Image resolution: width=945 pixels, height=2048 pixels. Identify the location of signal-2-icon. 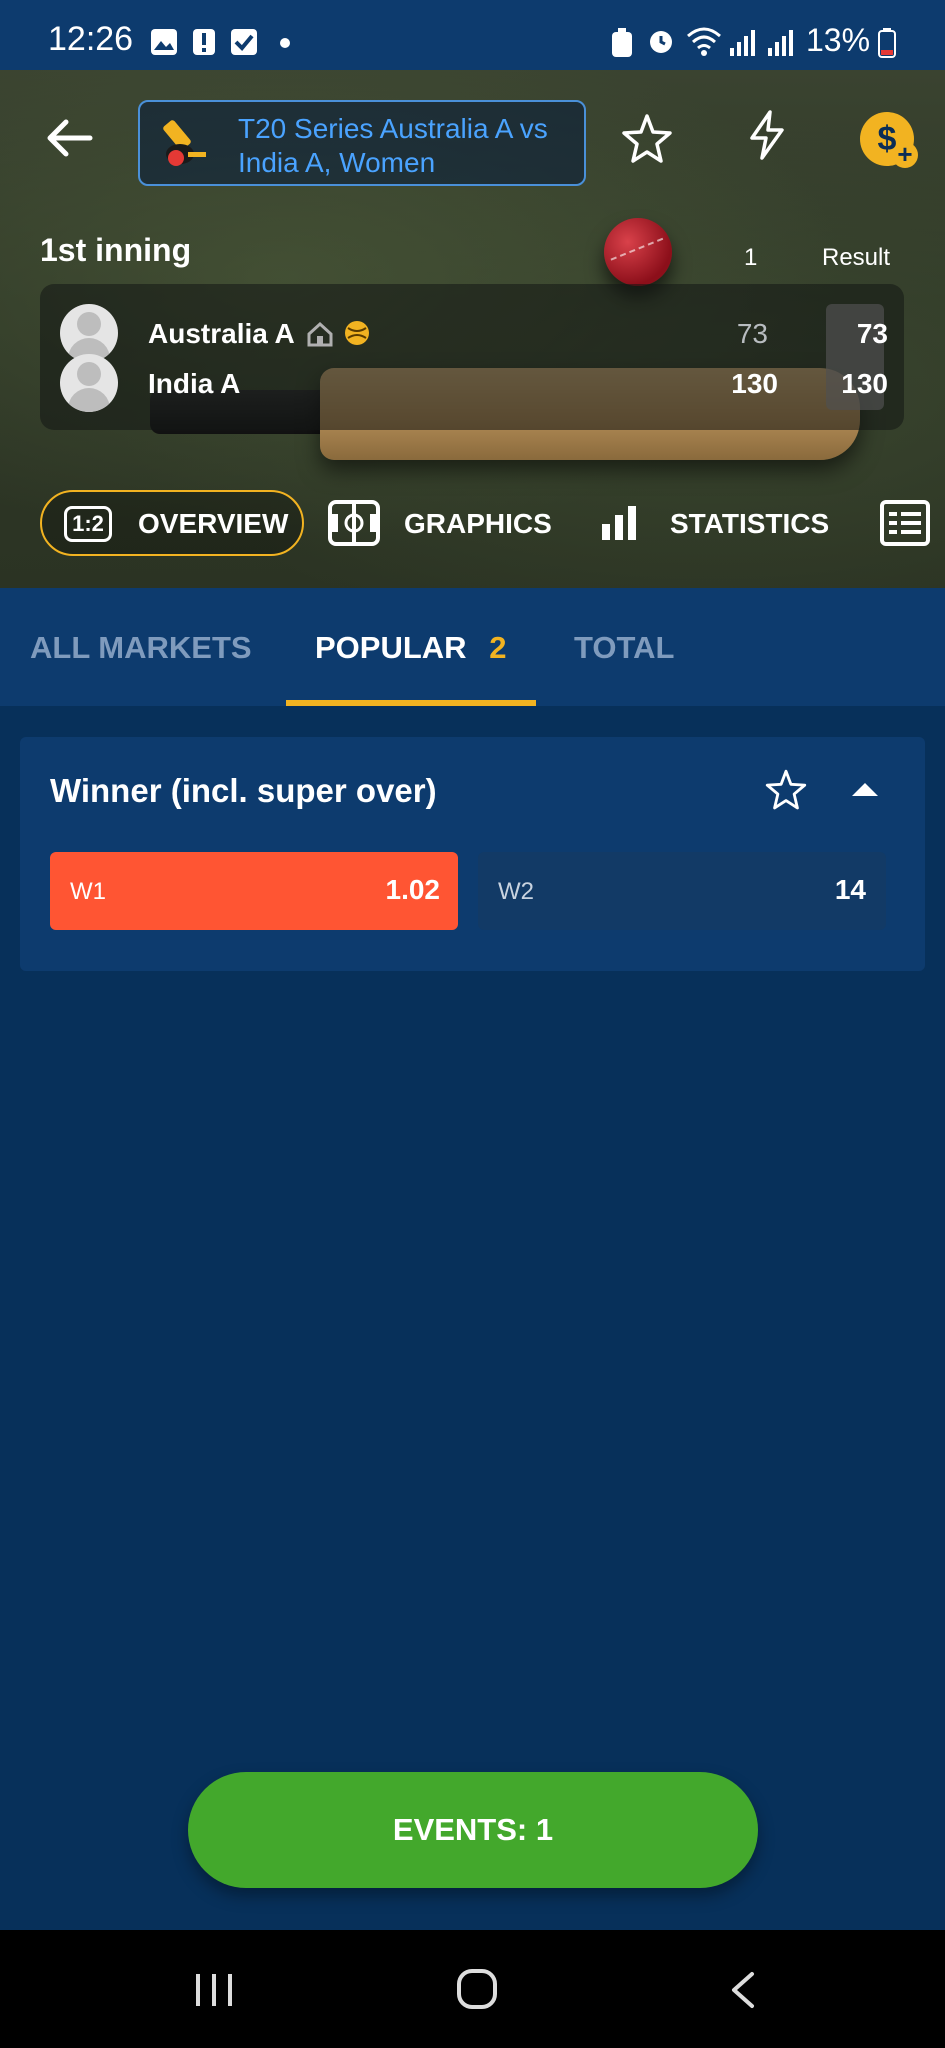
(780, 43).